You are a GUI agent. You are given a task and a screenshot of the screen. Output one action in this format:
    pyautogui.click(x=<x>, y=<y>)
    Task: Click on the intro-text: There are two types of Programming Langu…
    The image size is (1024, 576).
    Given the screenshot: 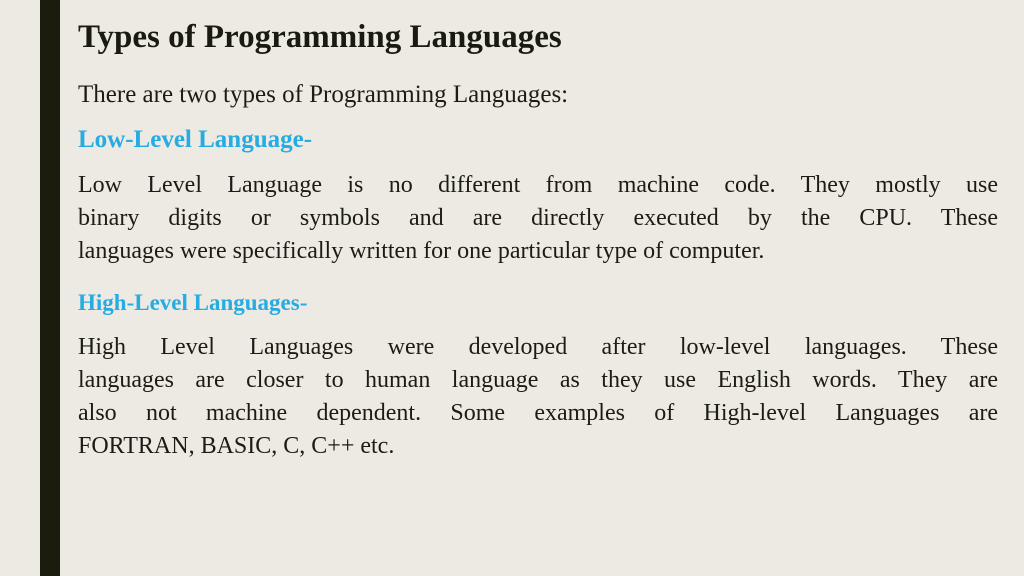 What is the action you would take?
    pyautogui.click(x=323, y=94)
    